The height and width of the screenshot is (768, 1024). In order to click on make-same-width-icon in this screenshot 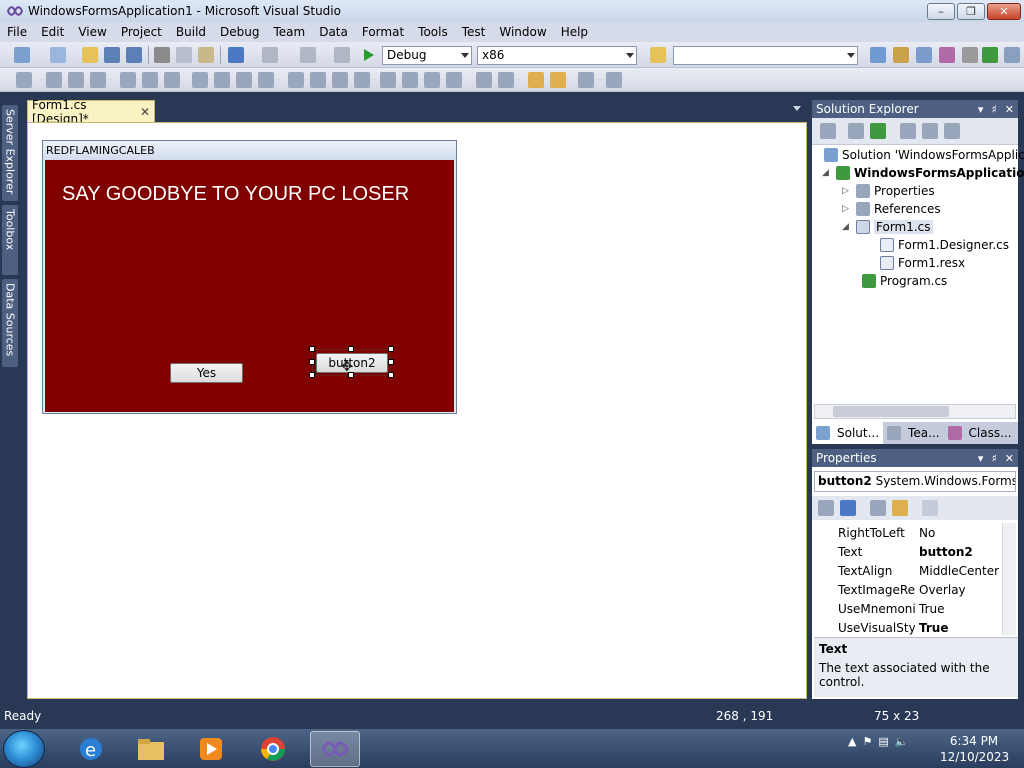, I will do `click(200, 80)`.